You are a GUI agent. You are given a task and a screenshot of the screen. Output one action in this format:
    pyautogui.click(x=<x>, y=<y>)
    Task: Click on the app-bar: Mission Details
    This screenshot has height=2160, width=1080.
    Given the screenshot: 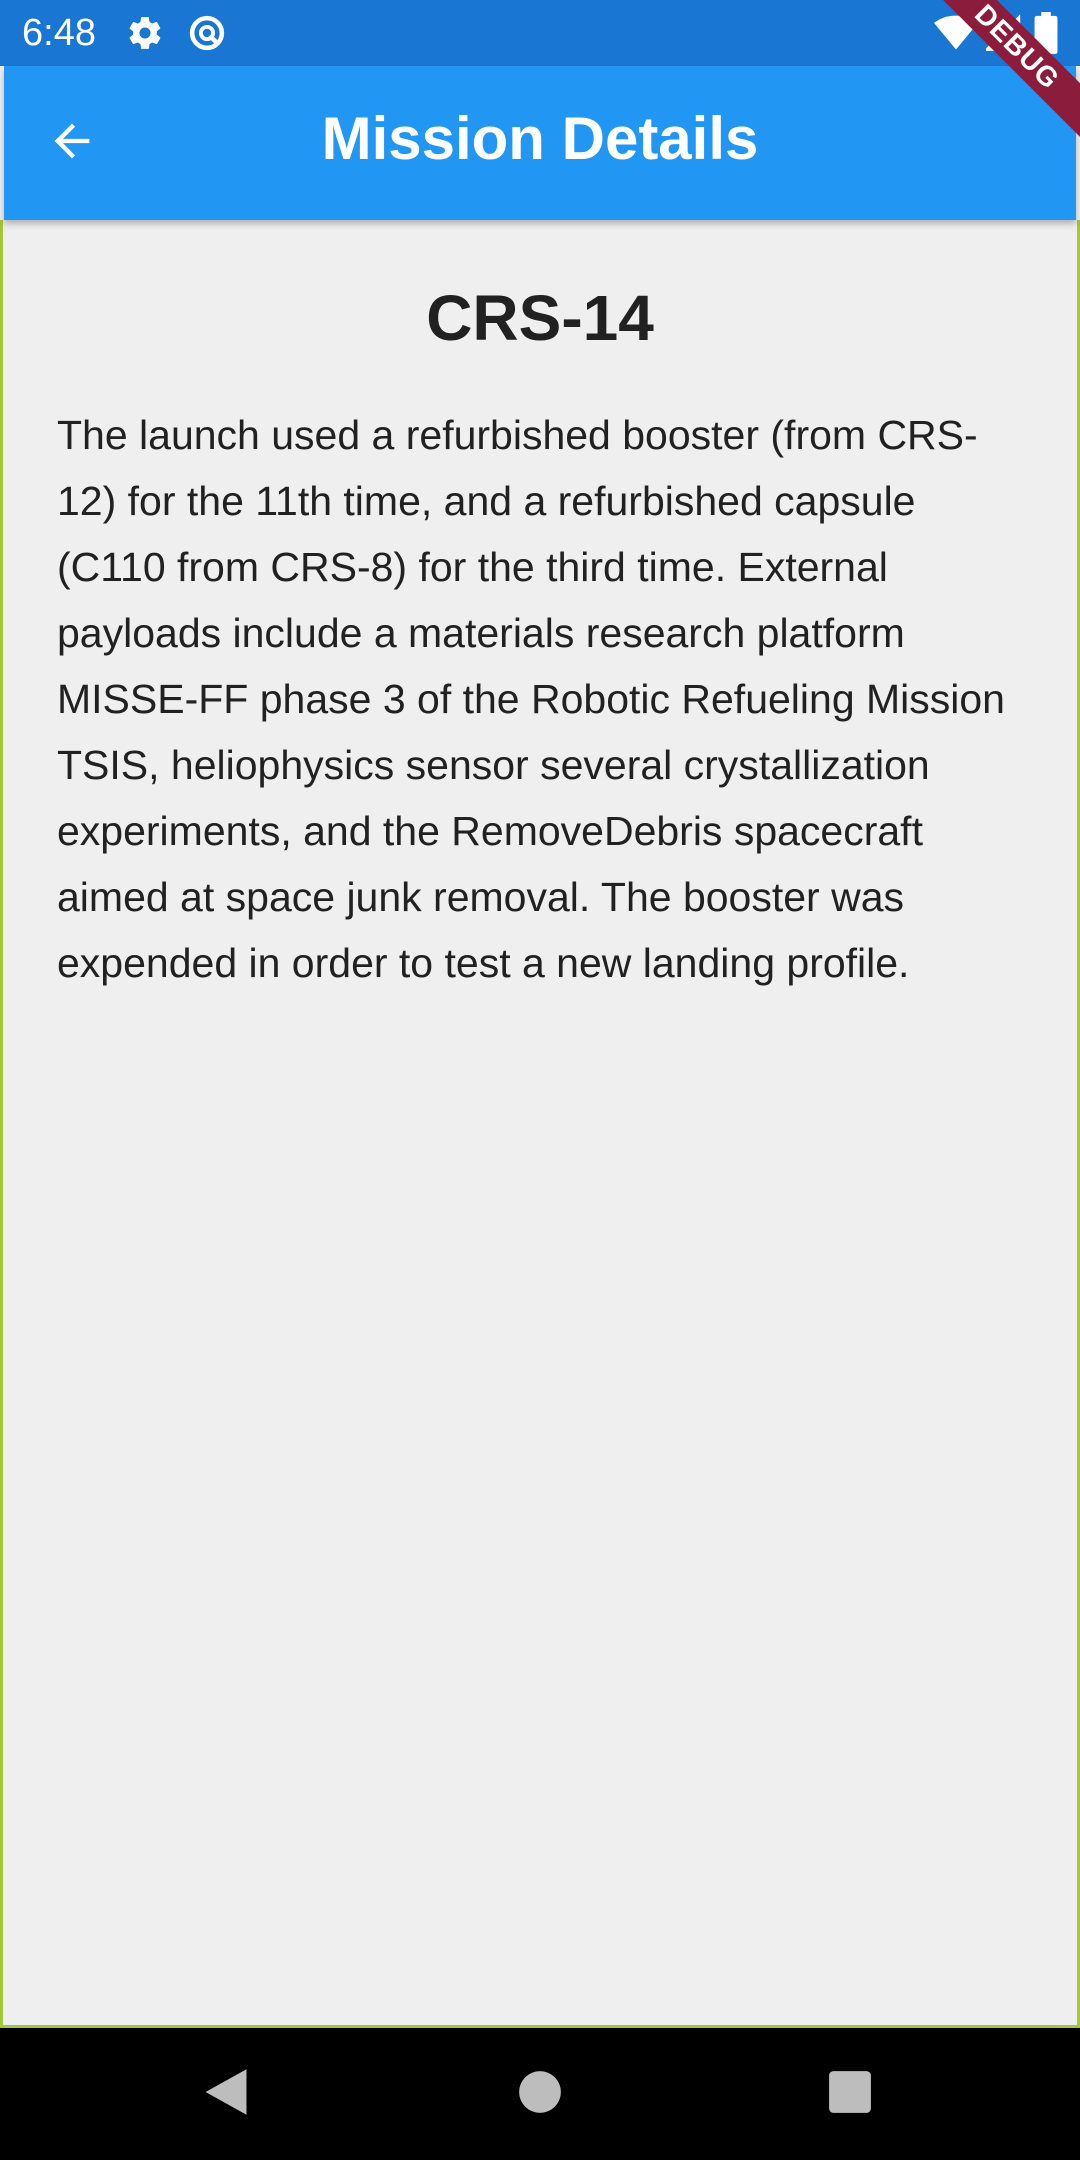 What is the action you would take?
    pyautogui.click(x=540, y=143)
    